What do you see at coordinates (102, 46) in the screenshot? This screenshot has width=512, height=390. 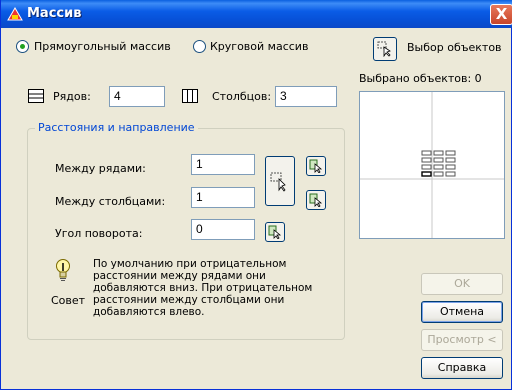 I see `rectangular-array-label: Прямоугольный массив` at bounding box center [102, 46].